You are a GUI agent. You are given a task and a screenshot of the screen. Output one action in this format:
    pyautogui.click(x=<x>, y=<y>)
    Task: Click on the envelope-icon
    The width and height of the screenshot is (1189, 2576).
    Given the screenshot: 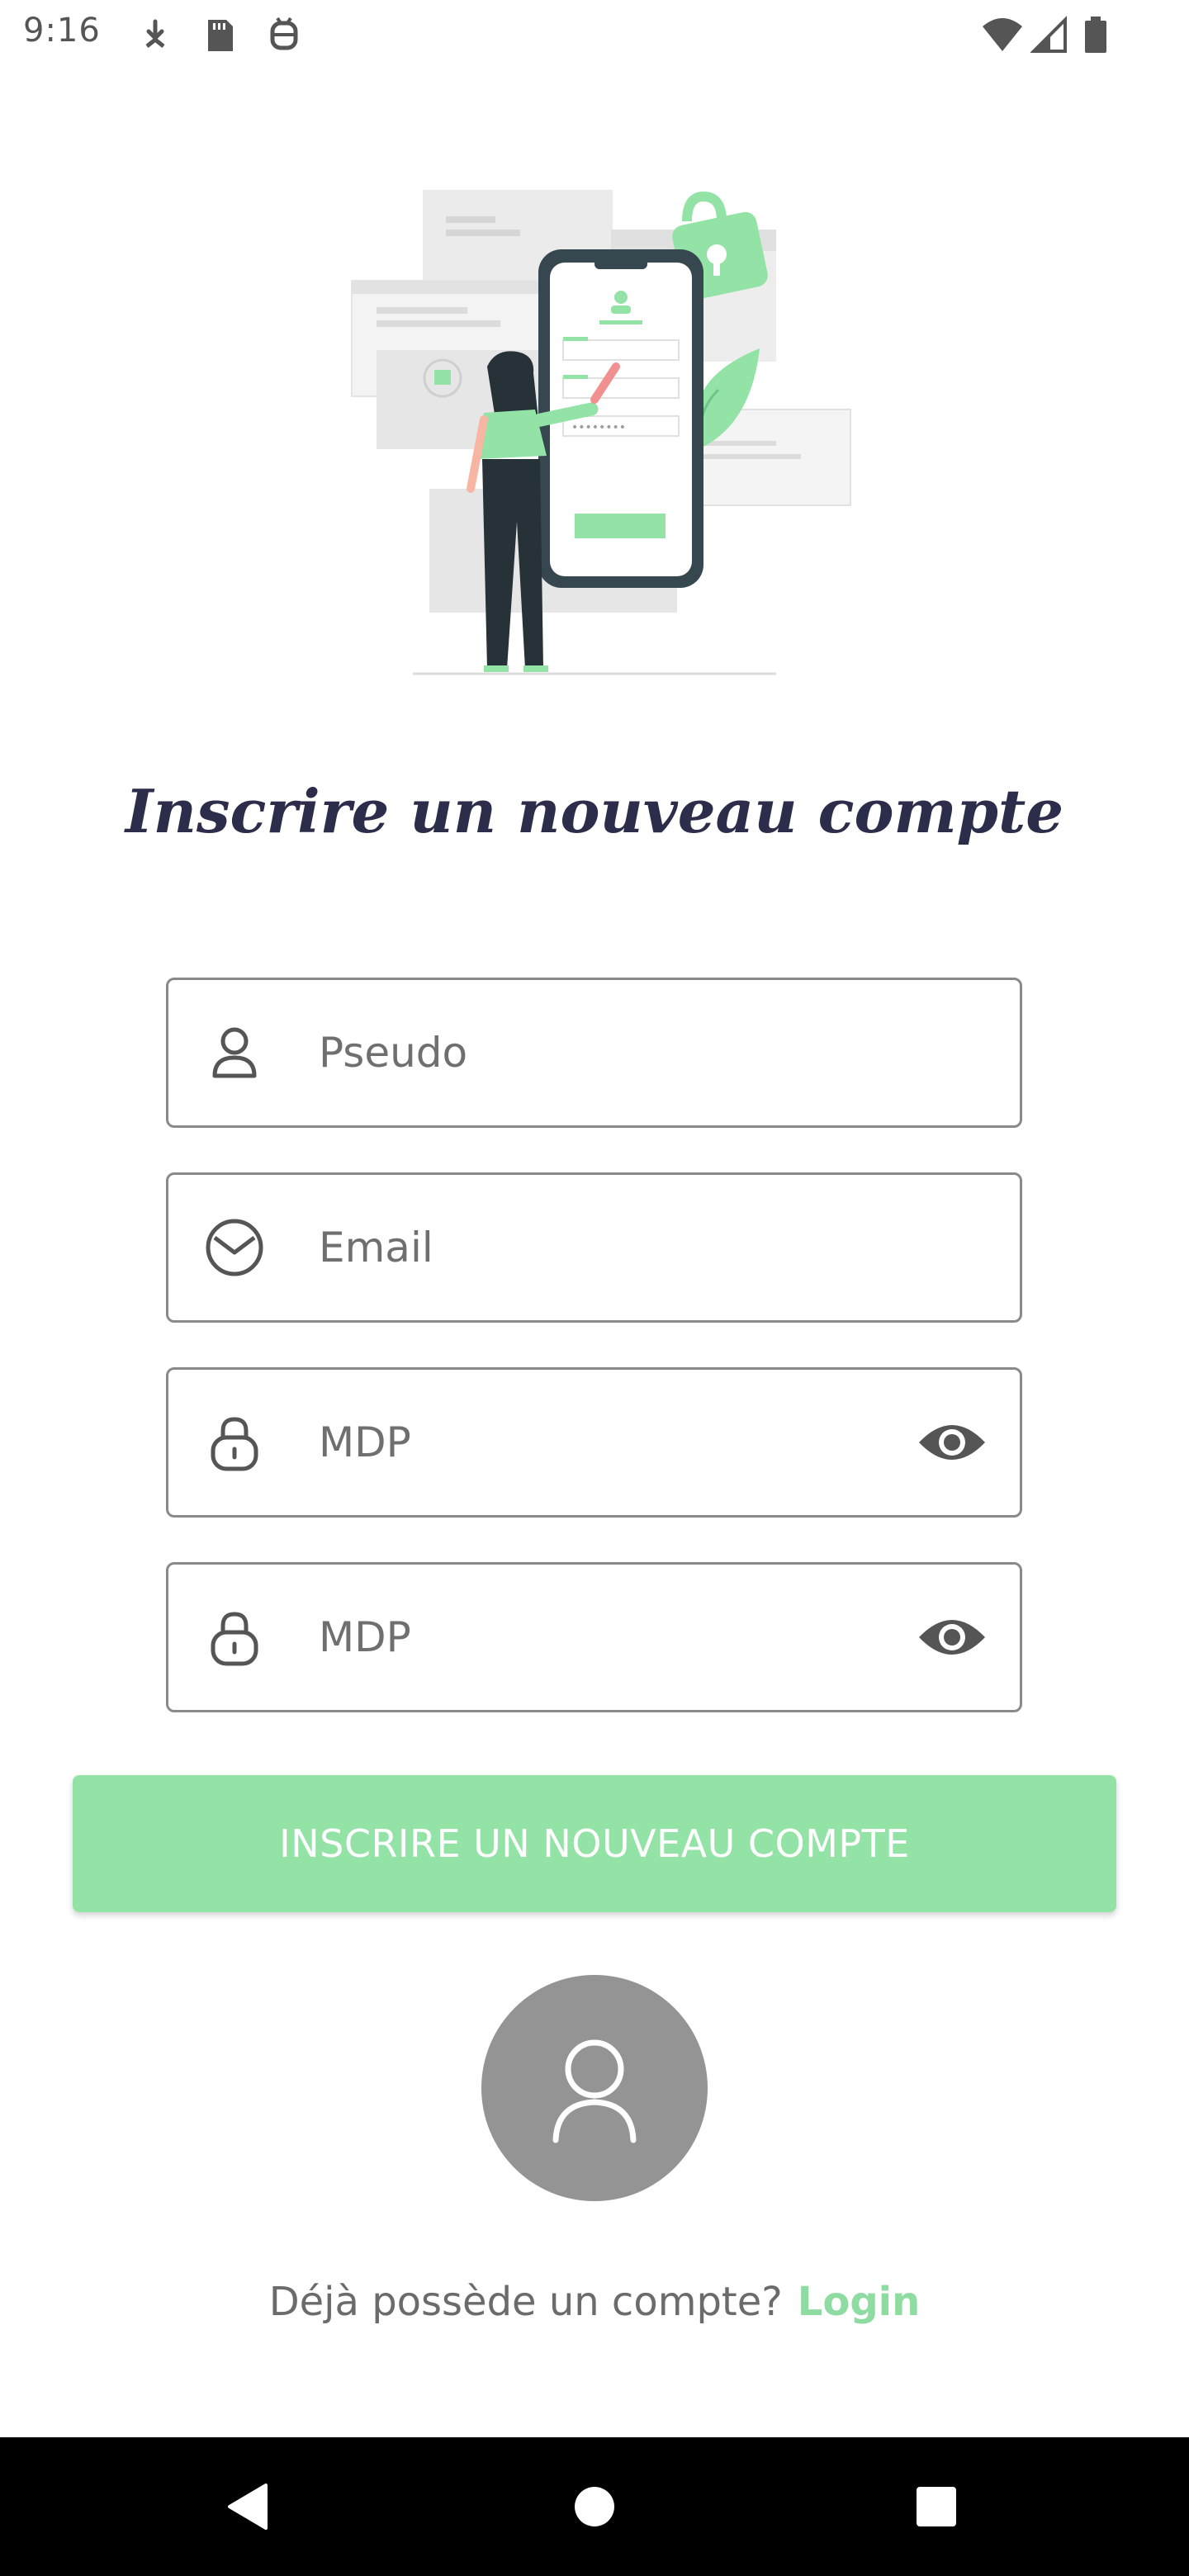 What is the action you would take?
    pyautogui.click(x=234, y=1247)
    